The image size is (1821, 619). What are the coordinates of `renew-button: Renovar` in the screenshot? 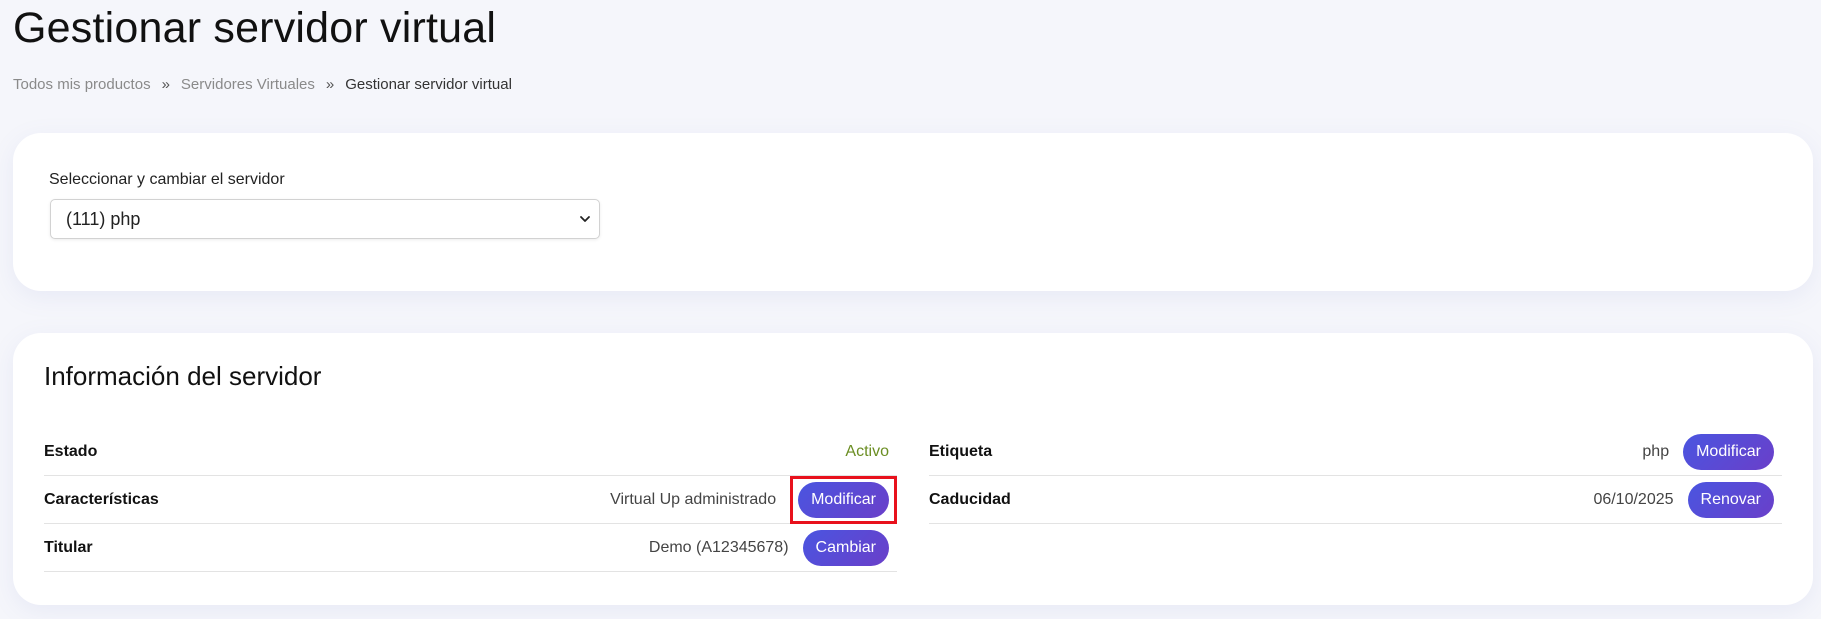 It's located at (1730, 499).